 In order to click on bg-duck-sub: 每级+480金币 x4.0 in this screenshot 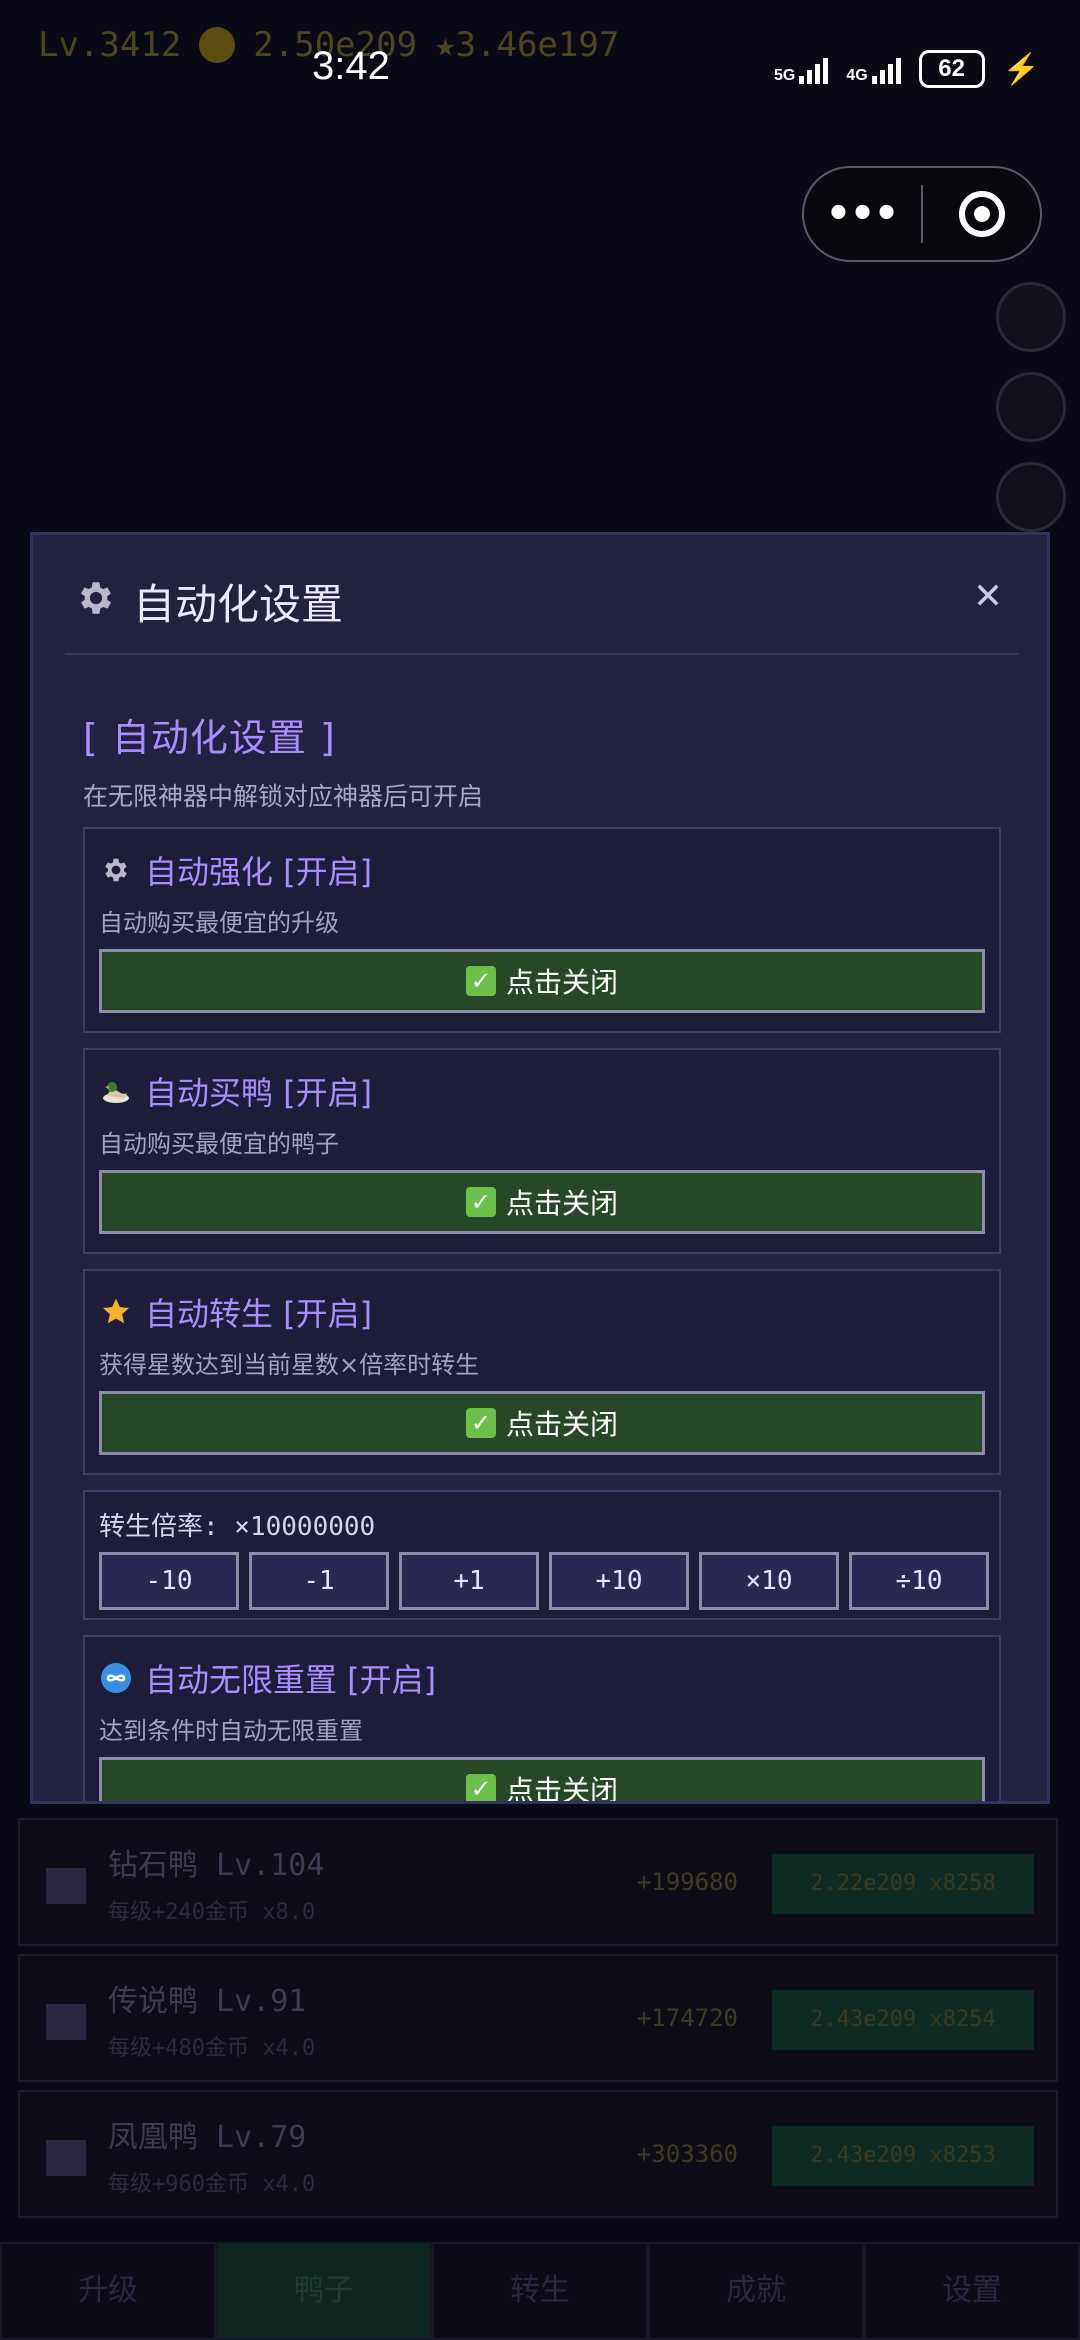, I will do `click(212, 2048)`.